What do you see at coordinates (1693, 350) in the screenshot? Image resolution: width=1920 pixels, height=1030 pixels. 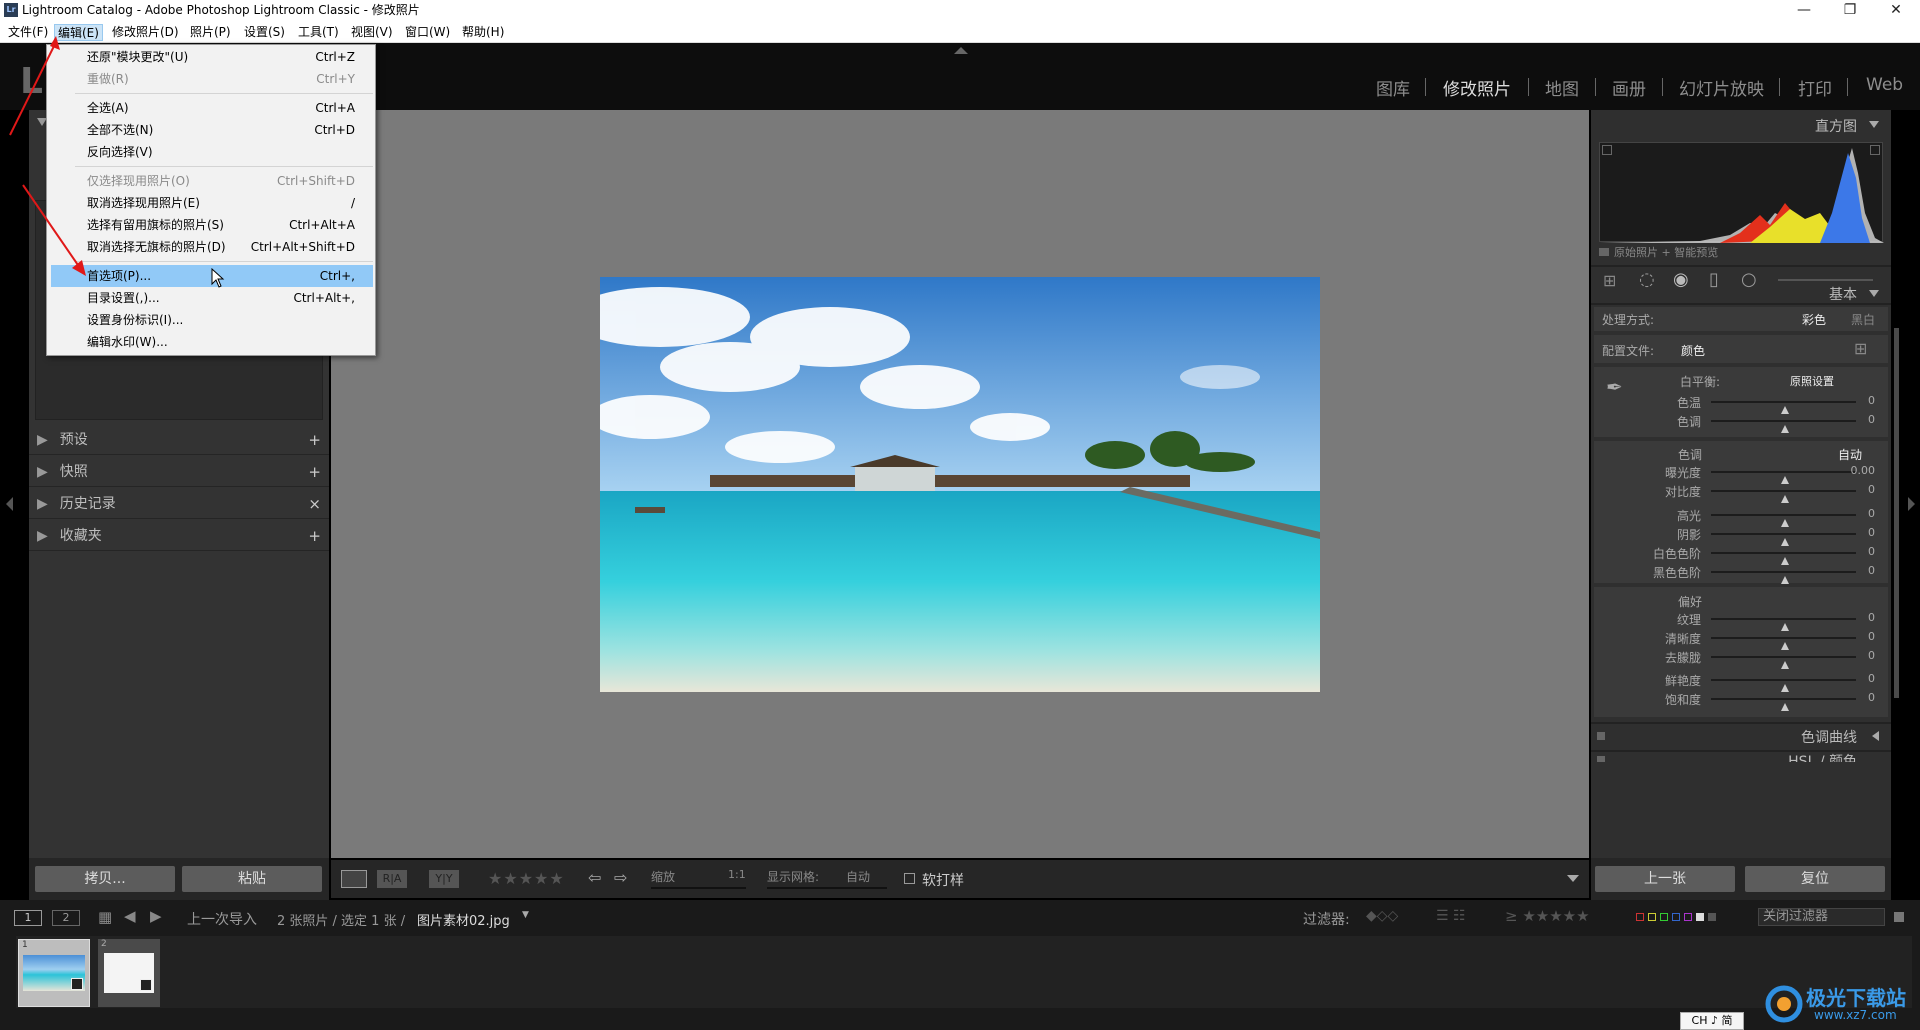 I see `profile-dropdown: 颜色` at bounding box center [1693, 350].